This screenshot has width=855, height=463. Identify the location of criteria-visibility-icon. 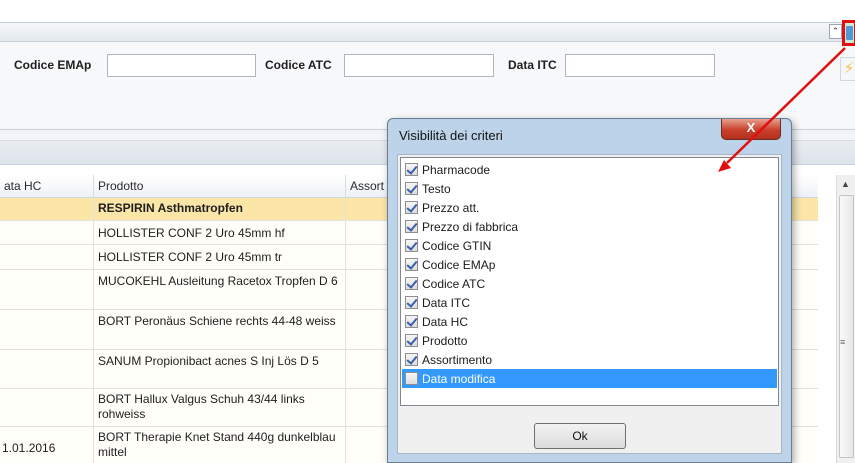
(849, 33).